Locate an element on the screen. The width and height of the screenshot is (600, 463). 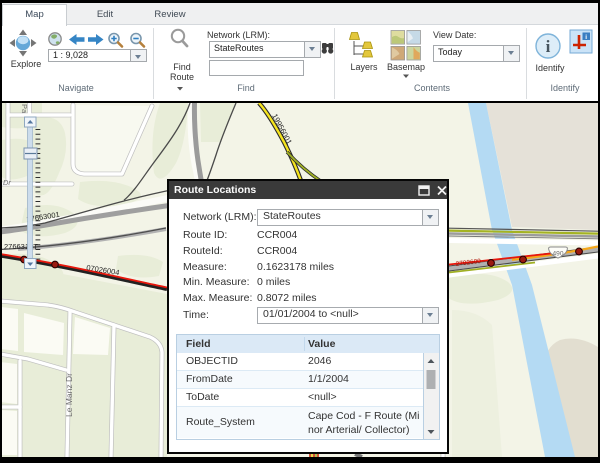
svg-text: Pa is located at coordinates (24, 109).